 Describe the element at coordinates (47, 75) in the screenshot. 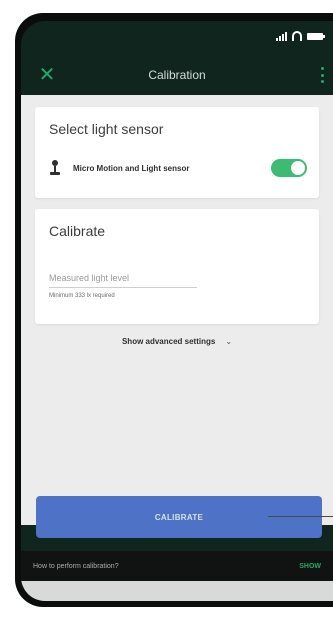

I see `close-icon: ✕` at that location.